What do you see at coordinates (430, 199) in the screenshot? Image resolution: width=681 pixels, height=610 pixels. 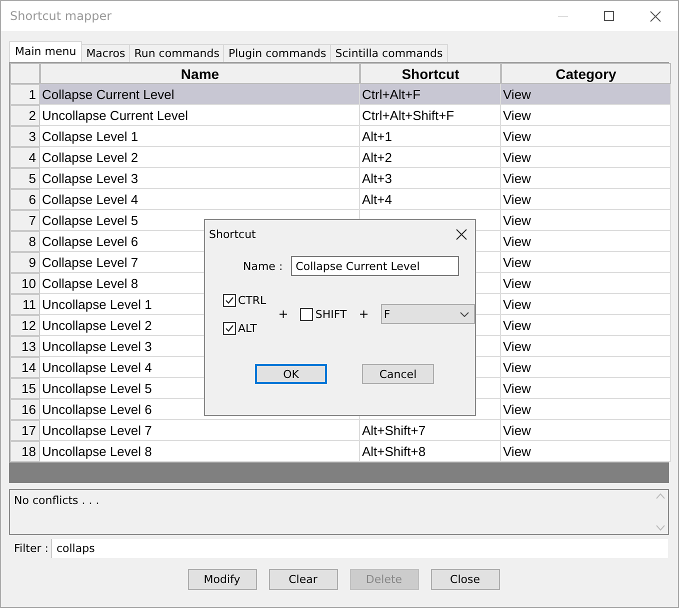 I see `table-cell: Alt+4` at bounding box center [430, 199].